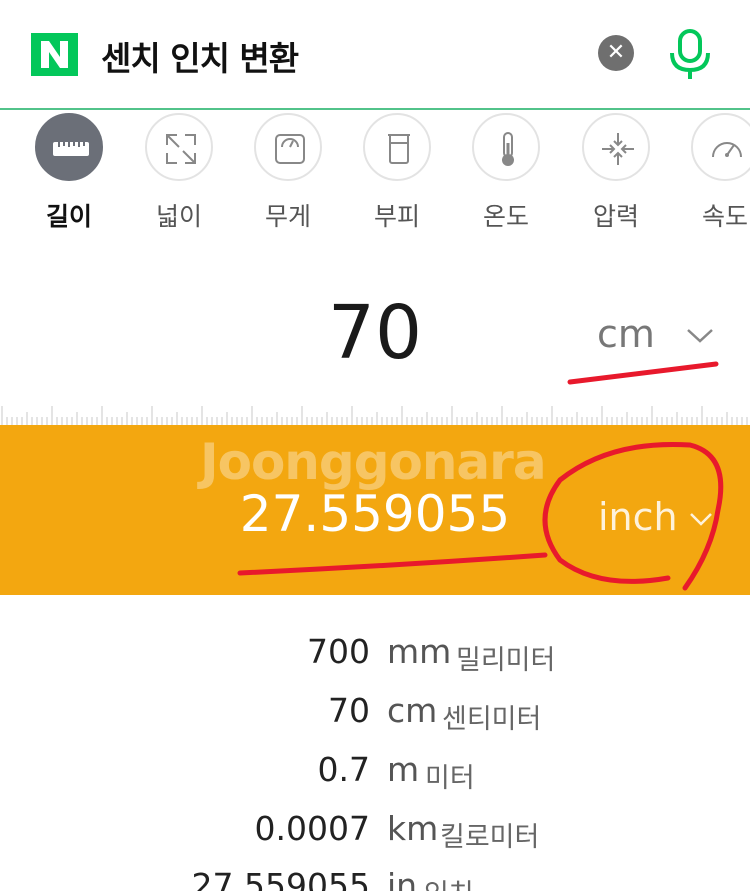 Image resolution: width=750 pixels, height=891 pixels. I want to click on conversion-value: 70, so click(349, 710).